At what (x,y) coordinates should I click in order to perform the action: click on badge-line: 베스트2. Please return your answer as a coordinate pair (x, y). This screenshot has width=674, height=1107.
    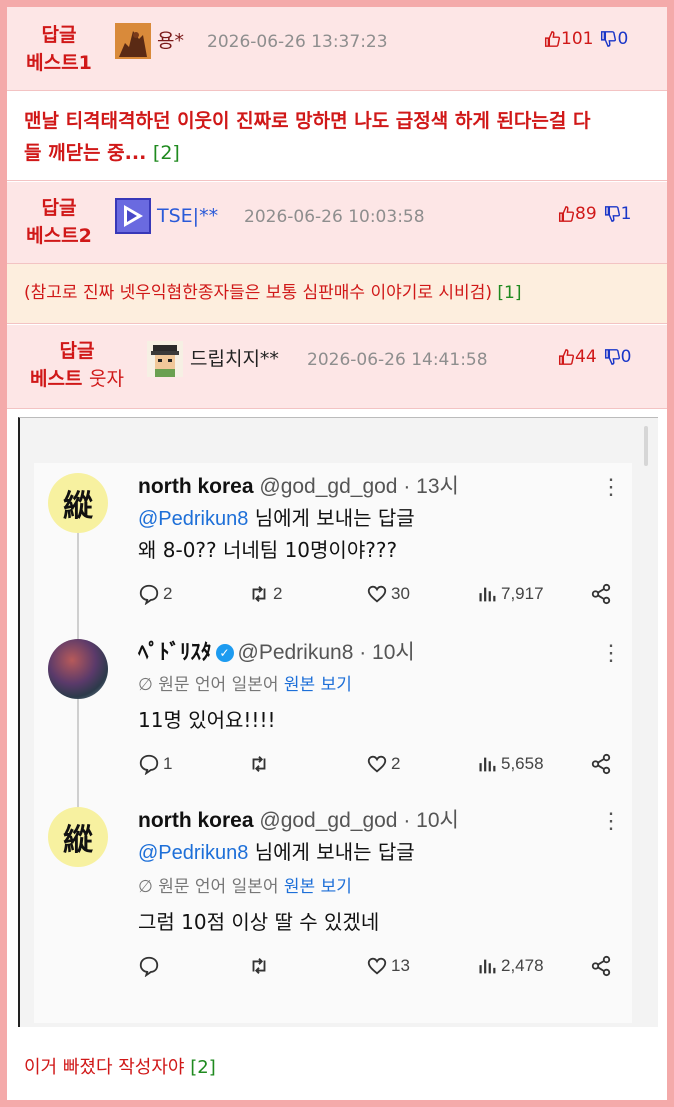
    Looking at the image, I should click on (59, 236).